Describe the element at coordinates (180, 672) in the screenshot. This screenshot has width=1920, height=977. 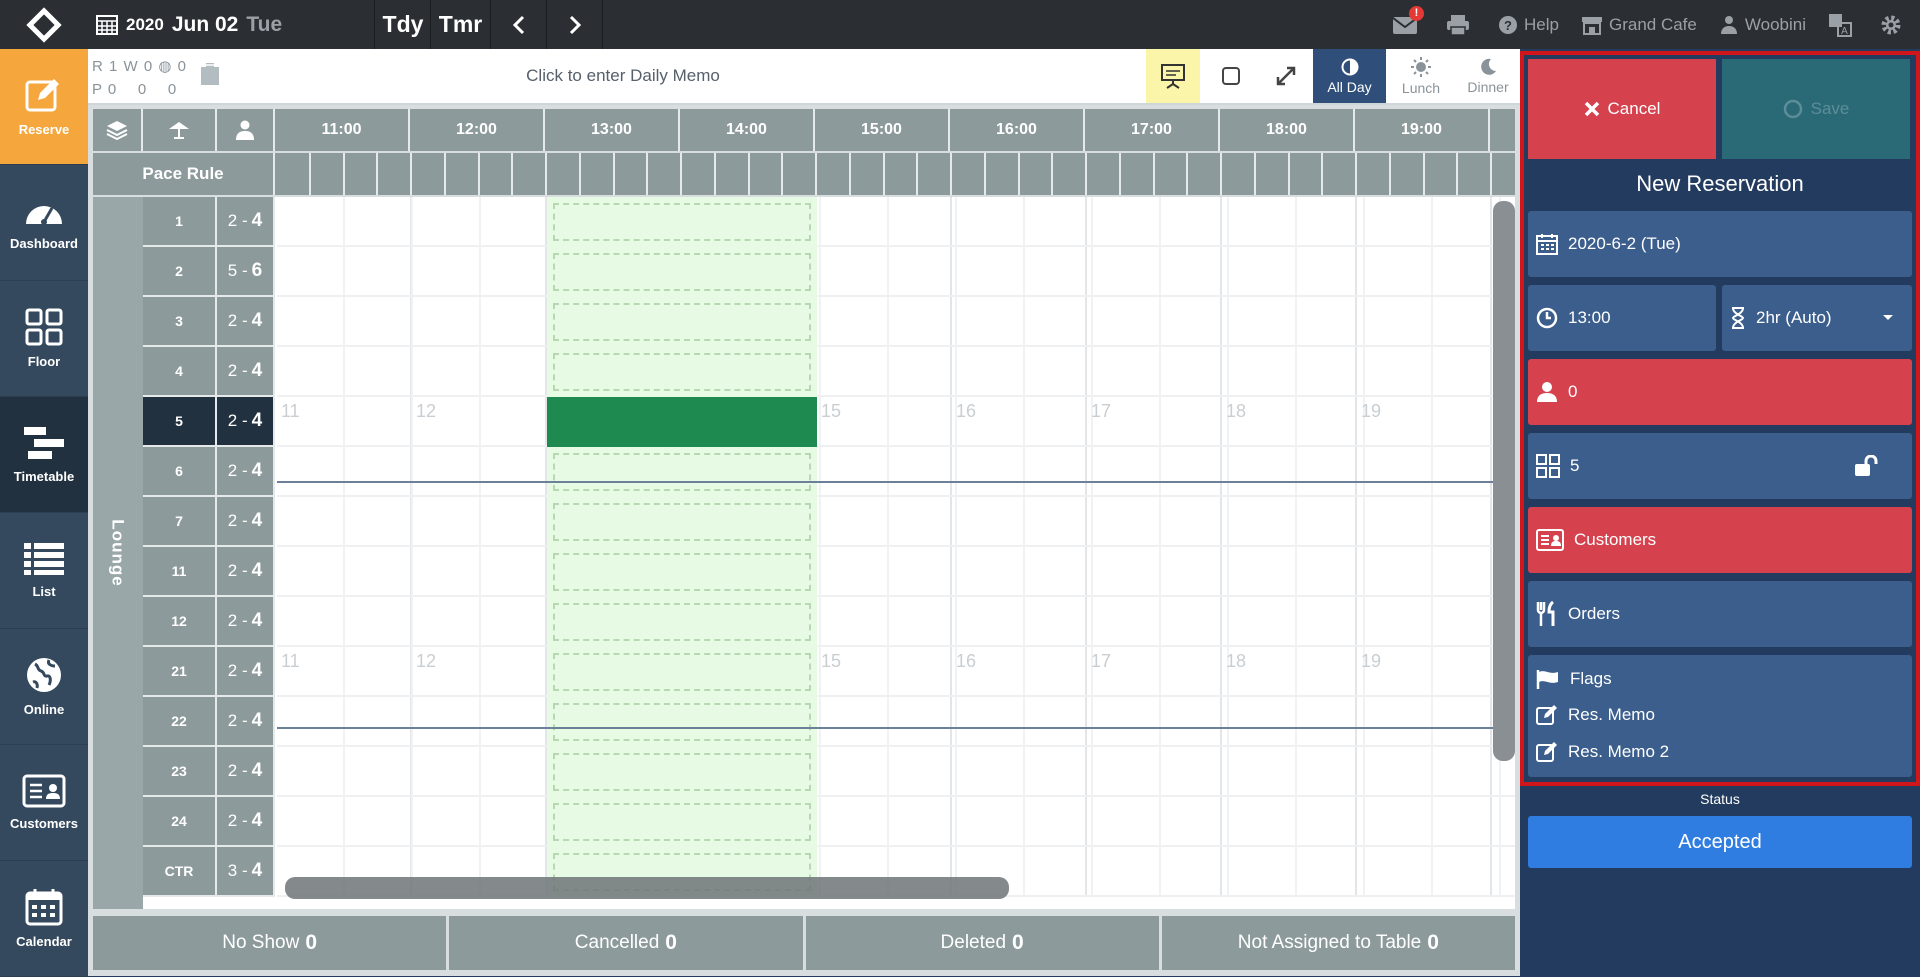
I see `table-name: 21` at that location.